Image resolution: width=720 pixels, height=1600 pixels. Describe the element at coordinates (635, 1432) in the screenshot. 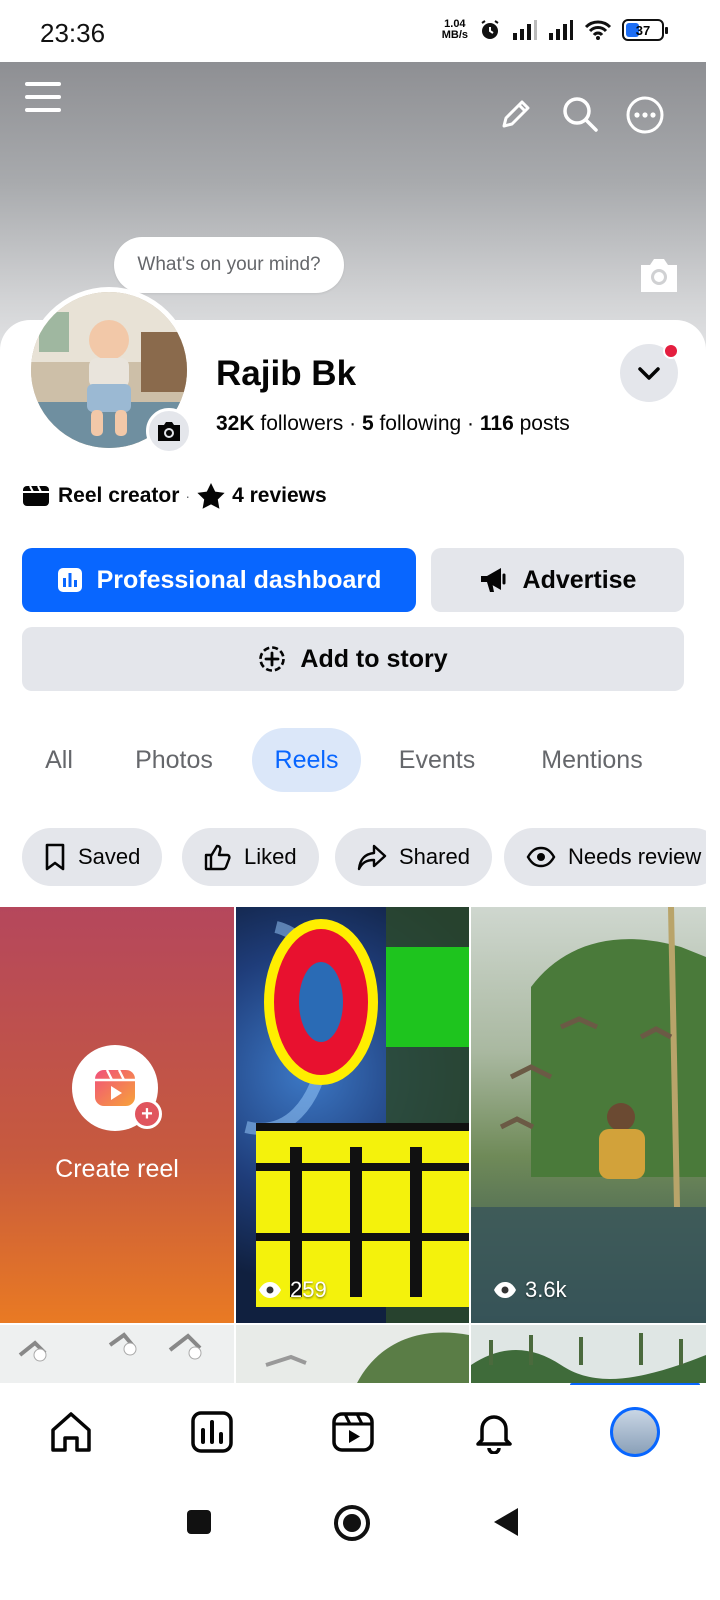

I see `nav-profile-avatar` at that location.